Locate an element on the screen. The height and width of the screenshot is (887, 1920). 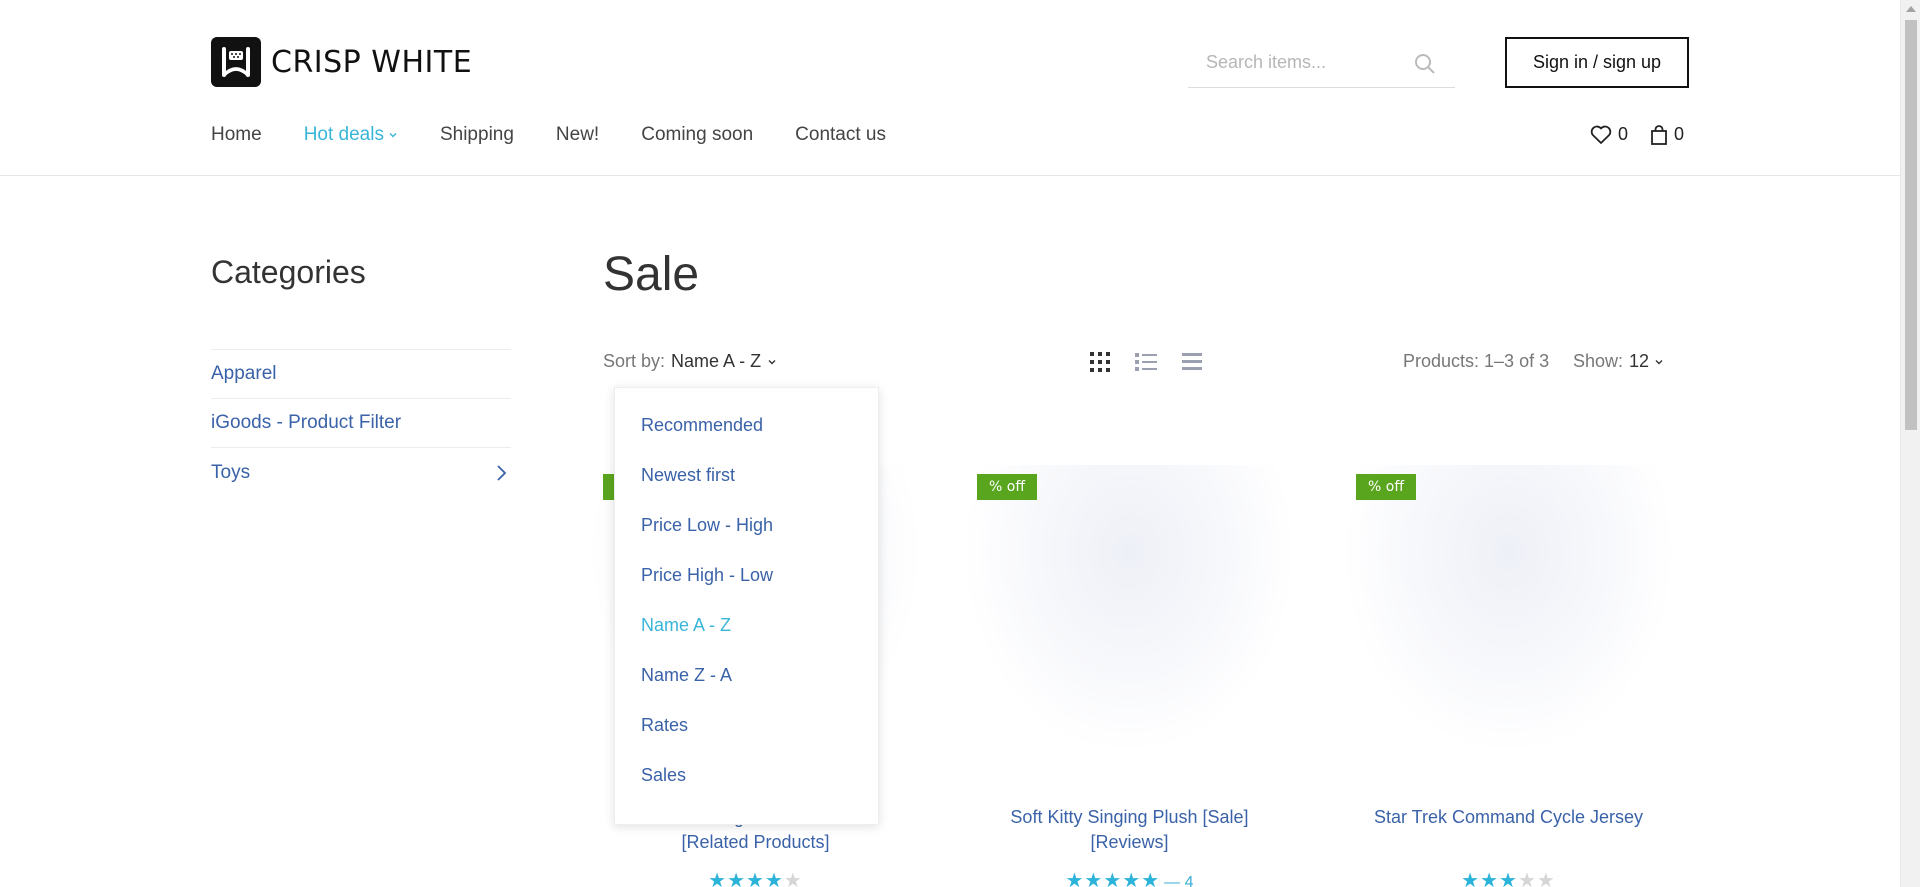
category-item-apparel: Apparel is located at coordinates (361, 374).